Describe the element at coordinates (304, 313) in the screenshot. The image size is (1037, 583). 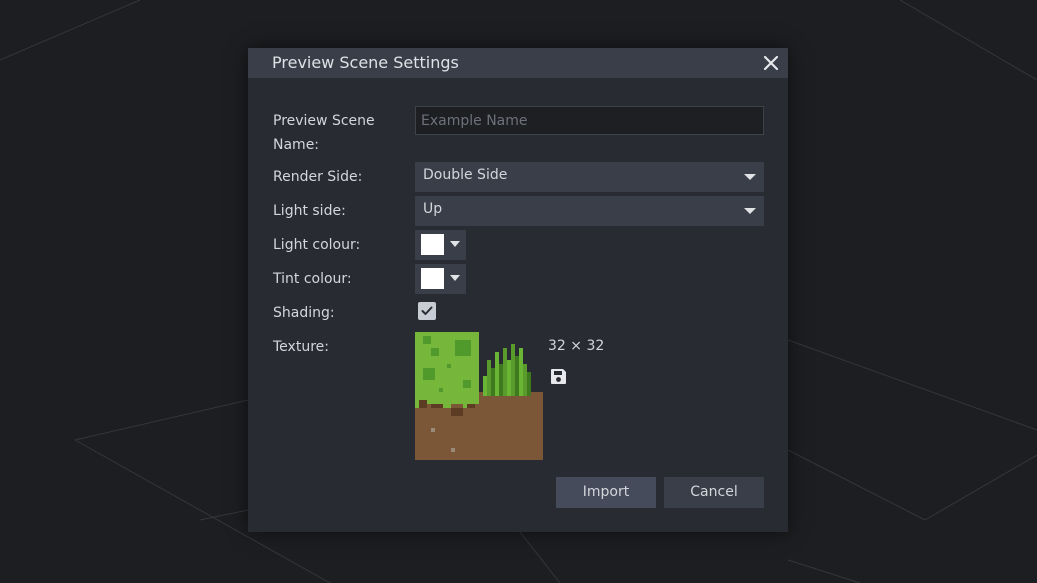
I see `shading-label: Shading:` at that location.